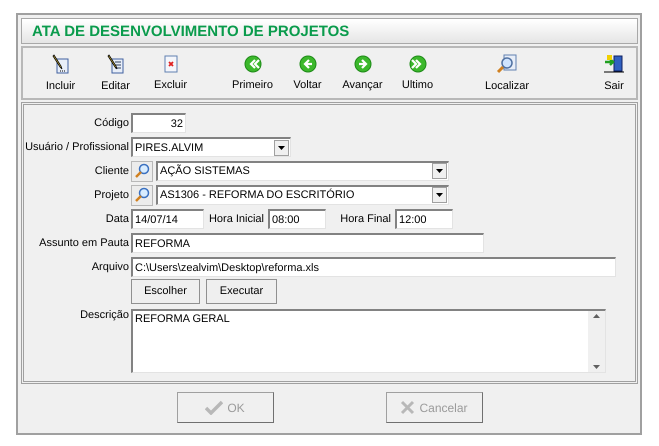 The height and width of the screenshot is (446, 659). What do you see at coordinates (307, 243) in the screenshot?
I see `text-field: REFORMA` at bounding box center [307, 243].